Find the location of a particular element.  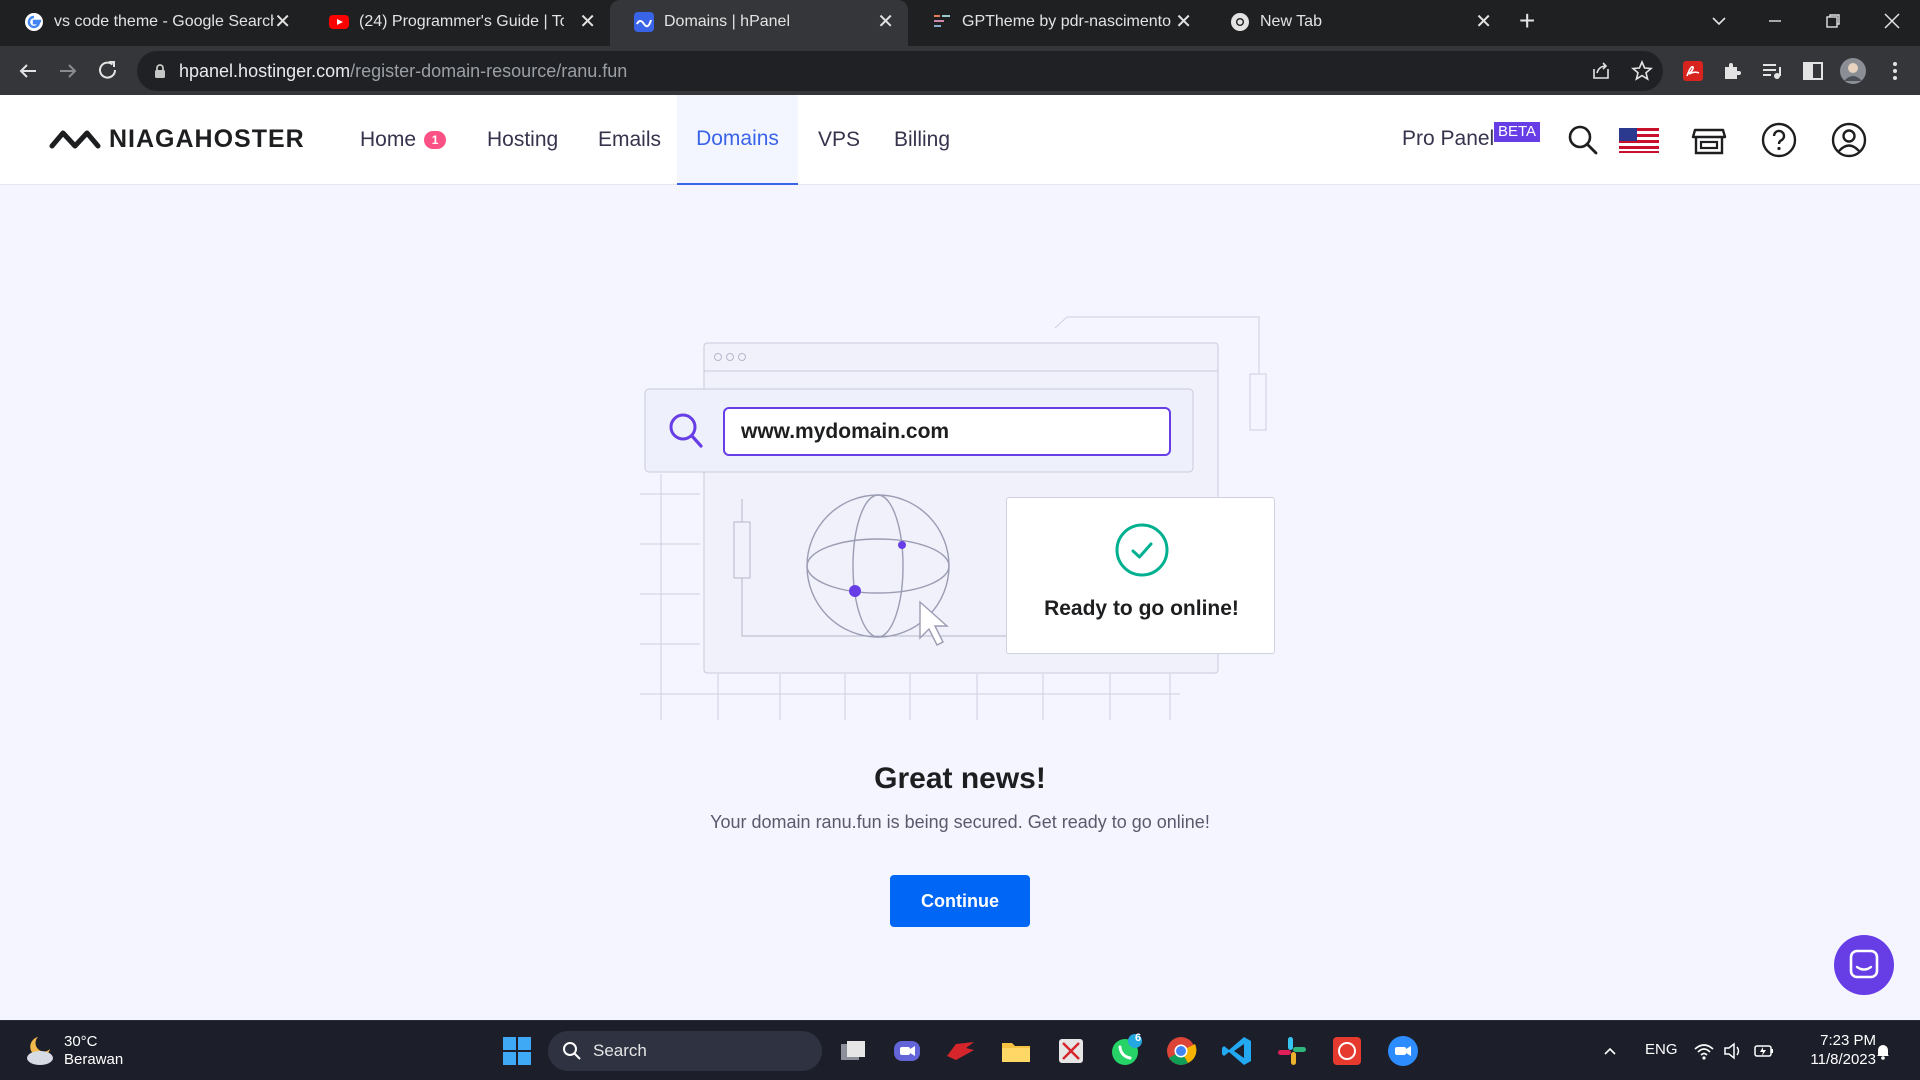

weather-widget: 30°C Berawan is located at coordinates (82, 1051).